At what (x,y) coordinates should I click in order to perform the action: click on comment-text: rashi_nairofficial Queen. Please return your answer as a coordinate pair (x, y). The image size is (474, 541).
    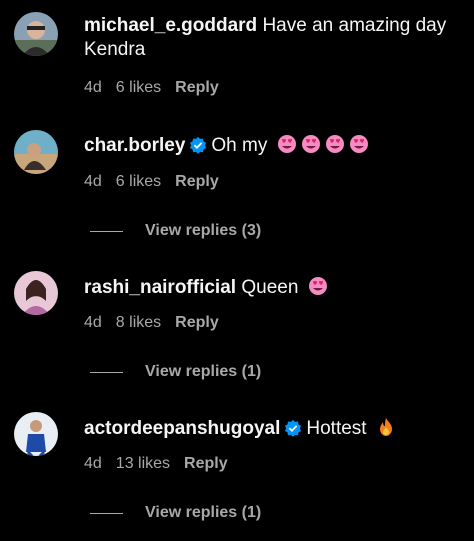
    Looking at the image, I should click on (269, 288).